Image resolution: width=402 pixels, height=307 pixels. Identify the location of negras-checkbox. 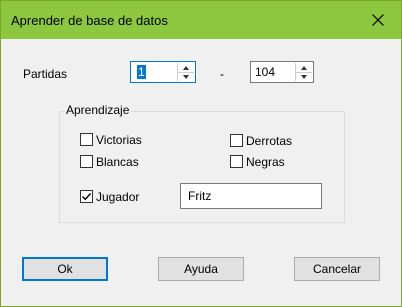
(236, 161).